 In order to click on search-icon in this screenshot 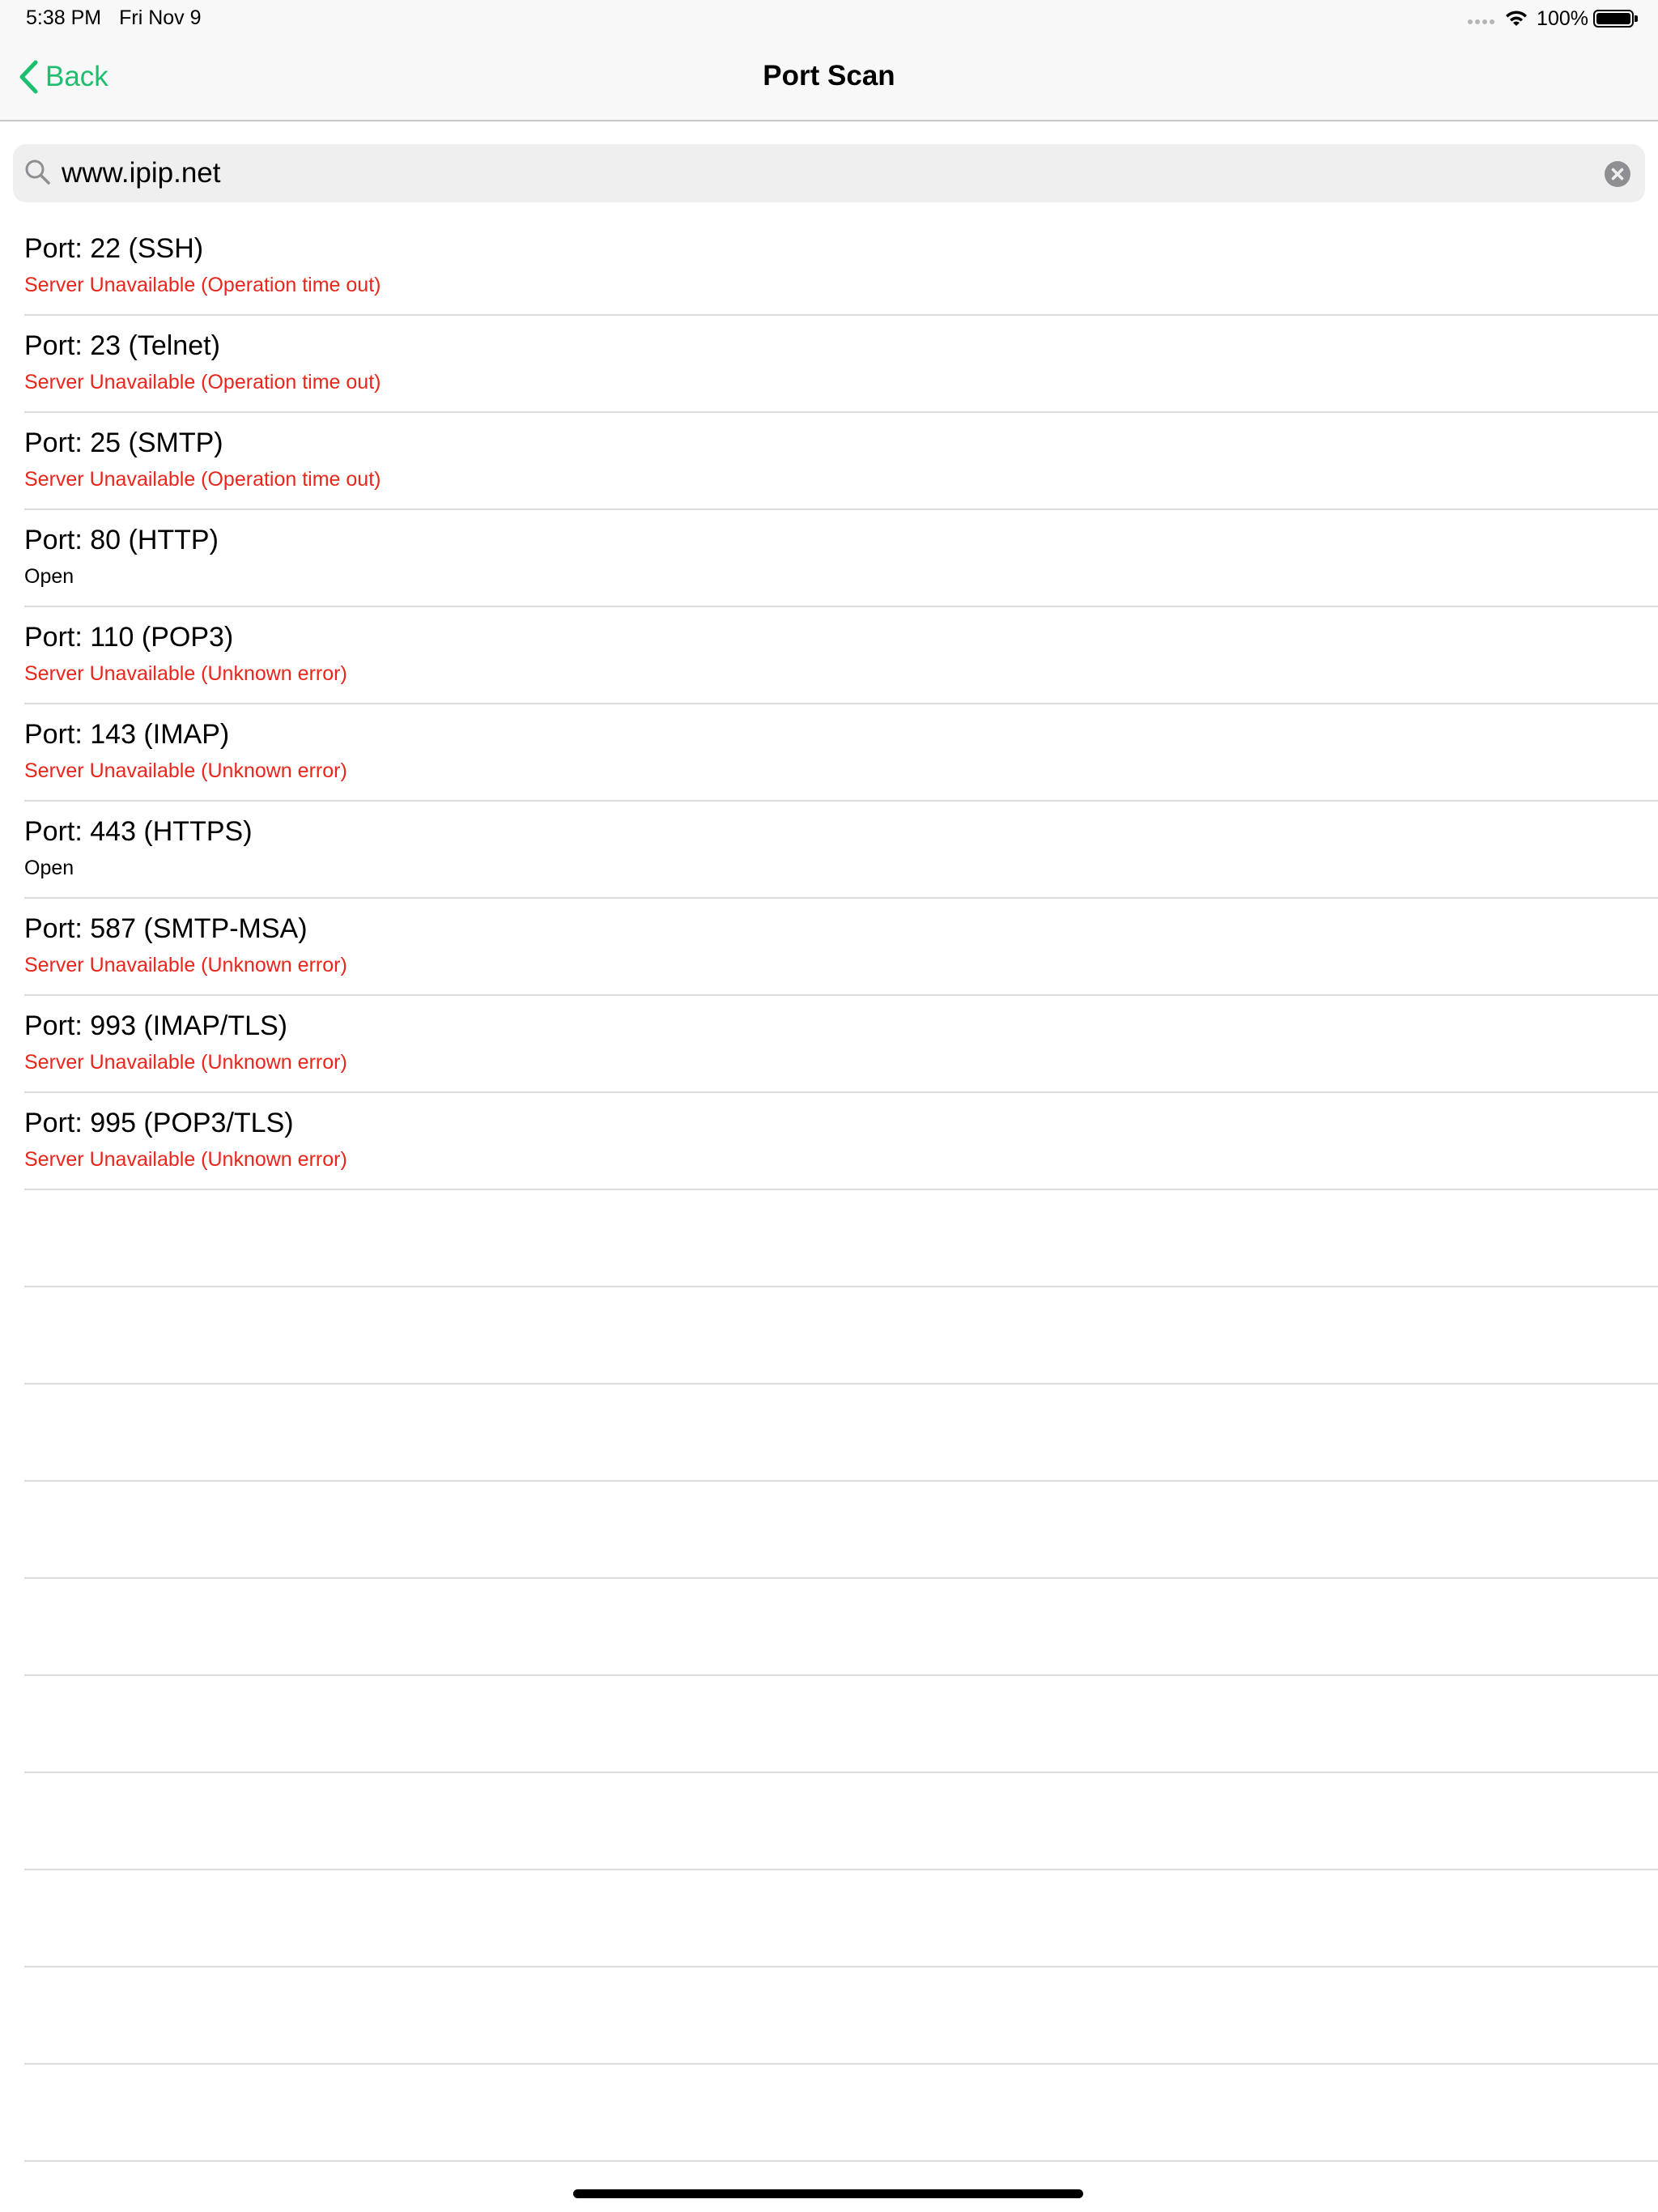, I will do `click(37, 173)`.